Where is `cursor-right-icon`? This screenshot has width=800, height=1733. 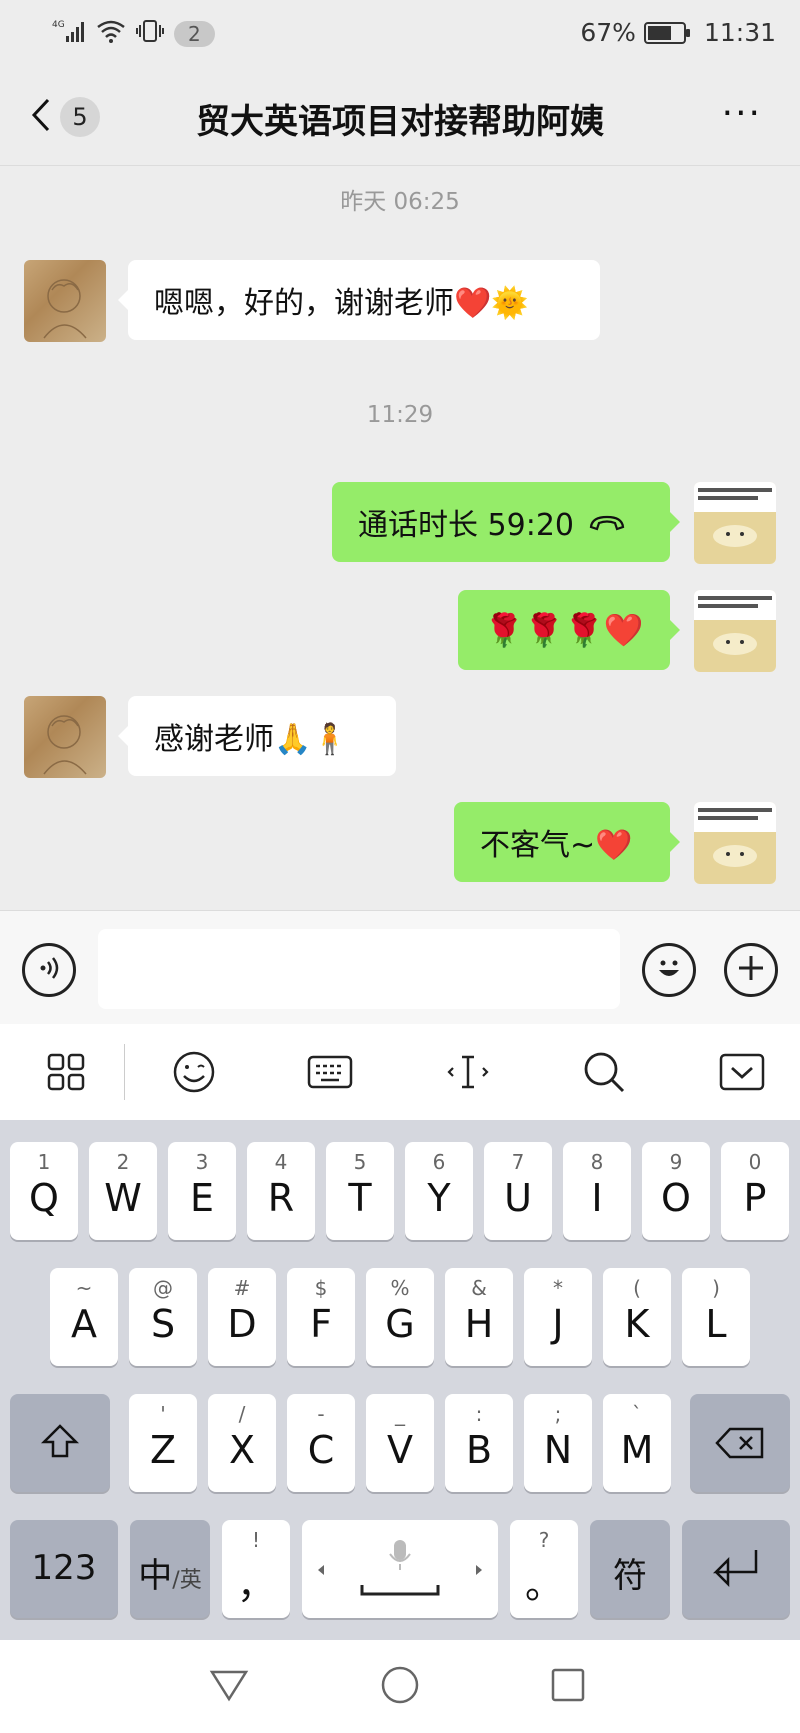
cursor-right-icon is located at coordinates (479, 1571).